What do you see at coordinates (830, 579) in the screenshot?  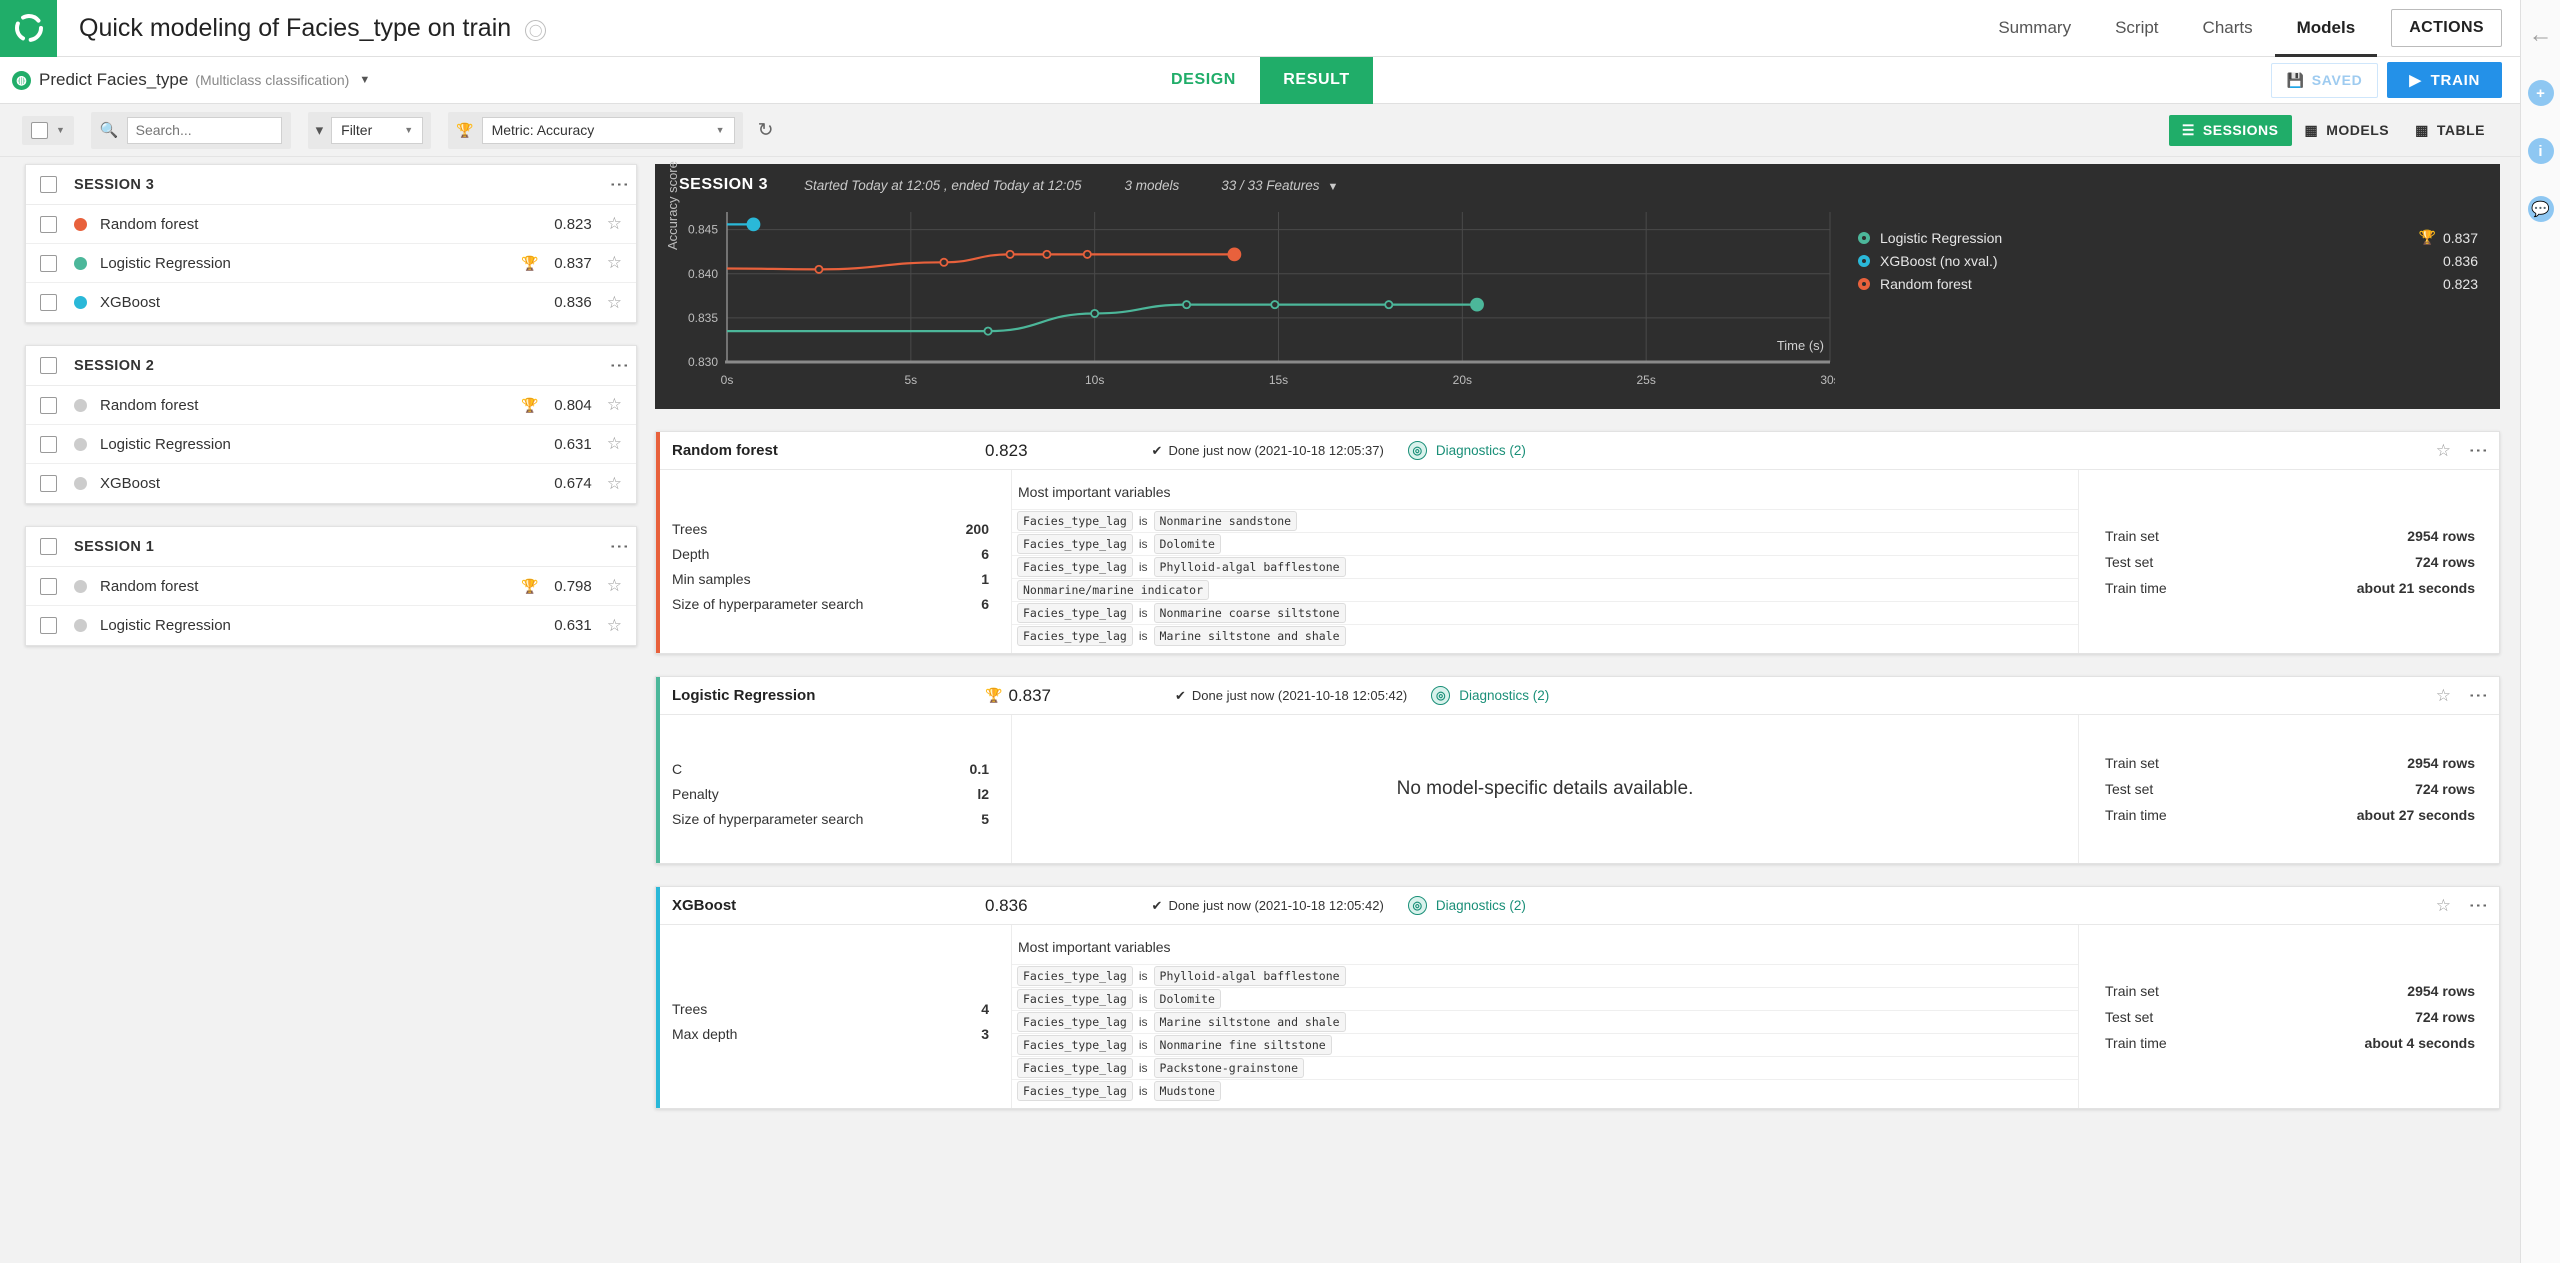 I see `parameter-row: Min samples 1` at bounding box center [830, 579].